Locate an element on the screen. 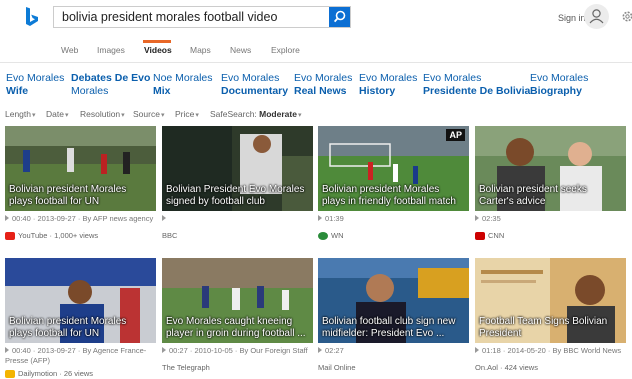  filter-length: Length▾ is located at coordinates (20, 114).